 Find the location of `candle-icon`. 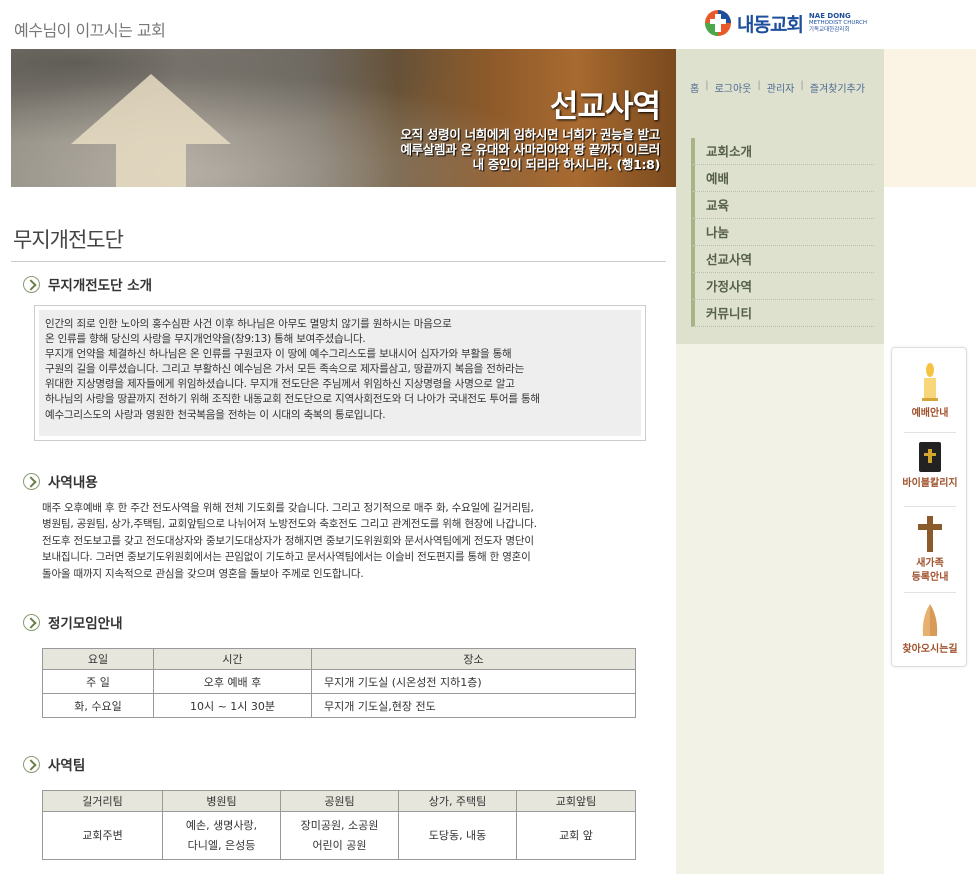

candle-icon is located at coordinates (930, 382).